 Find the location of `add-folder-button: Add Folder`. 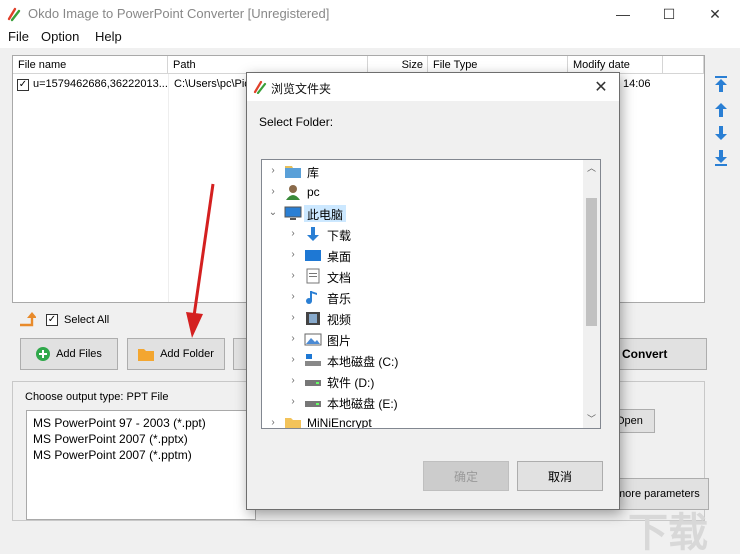

add-folder-button: Add Folder is located at coordinates (176, 354).